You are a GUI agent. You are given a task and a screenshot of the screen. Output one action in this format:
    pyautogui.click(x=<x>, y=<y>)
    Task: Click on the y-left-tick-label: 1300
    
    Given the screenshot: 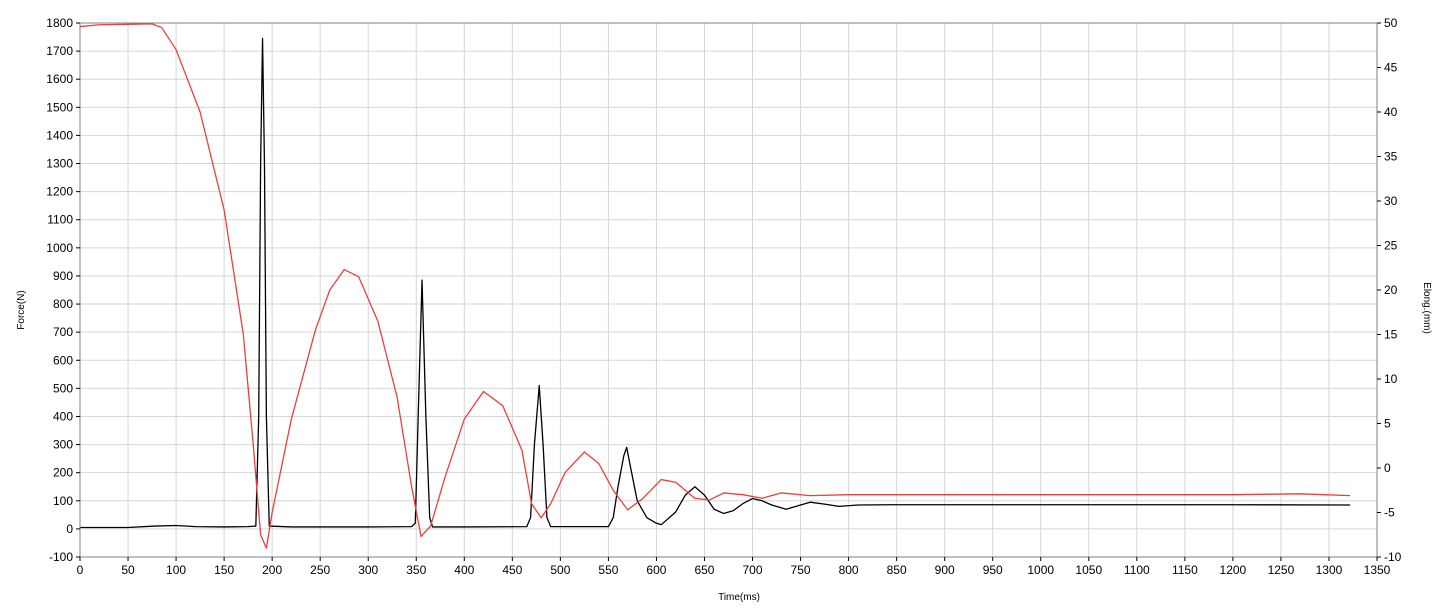 What is the action you would take?
    pyautogui.click(x=59, y=164)
    